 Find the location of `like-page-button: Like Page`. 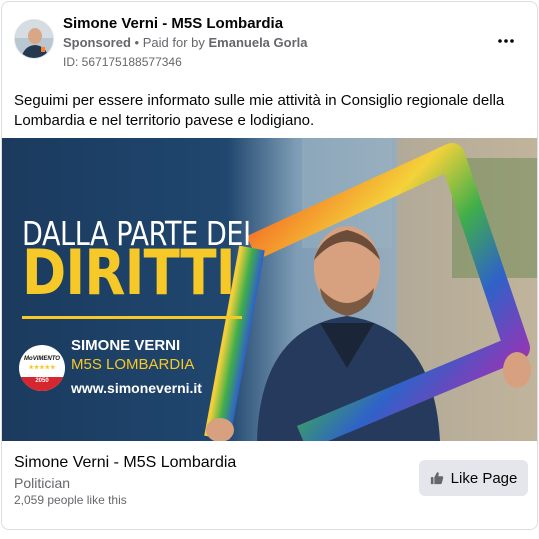

like-page-button: Like Page is located at coordinates (473, 478).